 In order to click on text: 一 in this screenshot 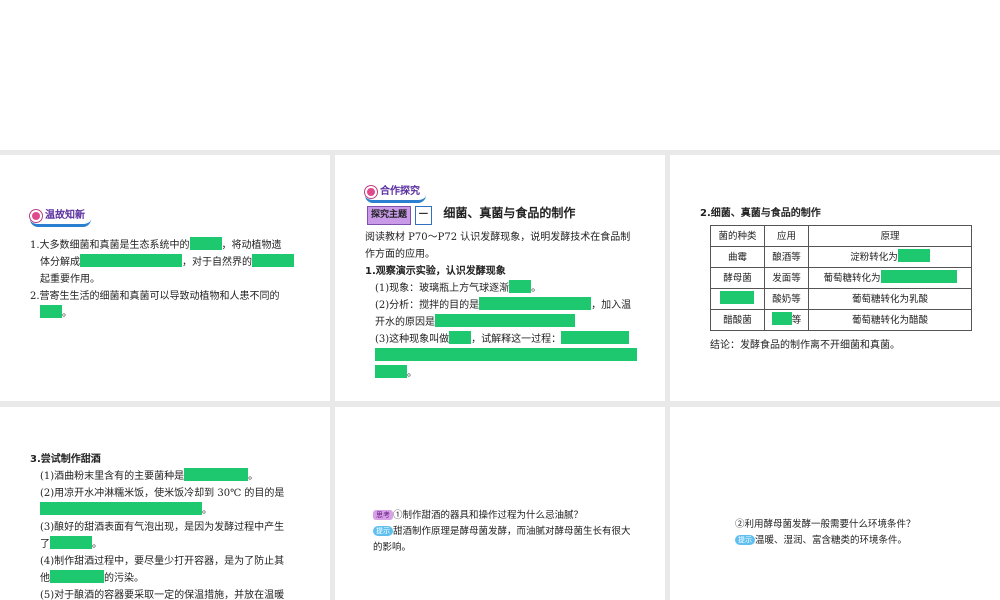, I will do `click(423, 215)`.